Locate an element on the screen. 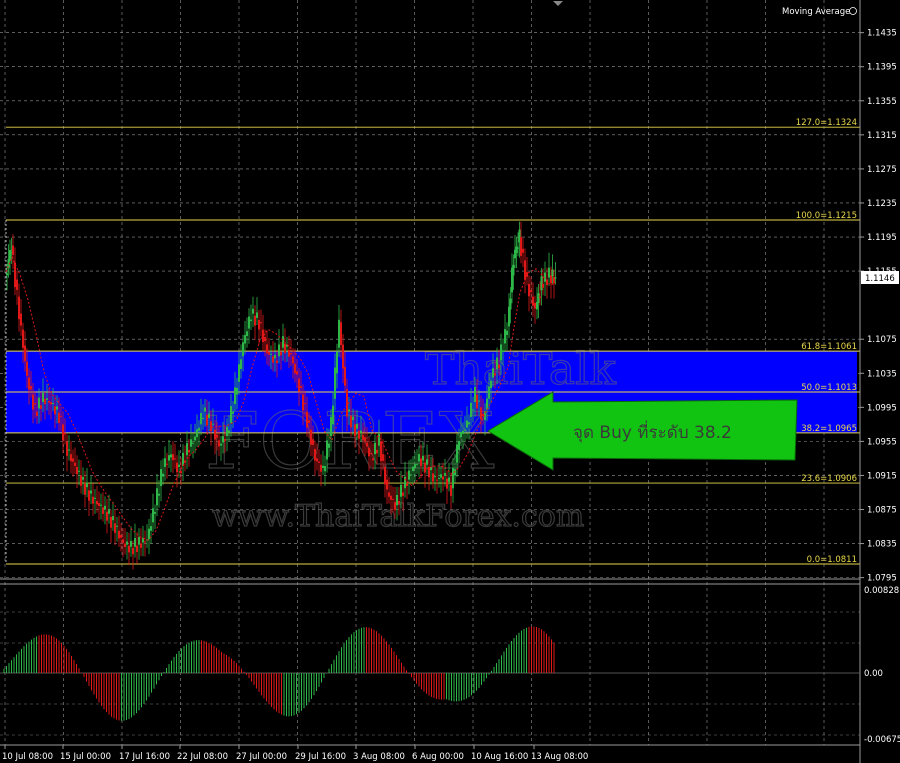 This screenshot has width=900, height=763. time-tick-4: 27 Jul 00:00 is located at coordinates (261, 757).